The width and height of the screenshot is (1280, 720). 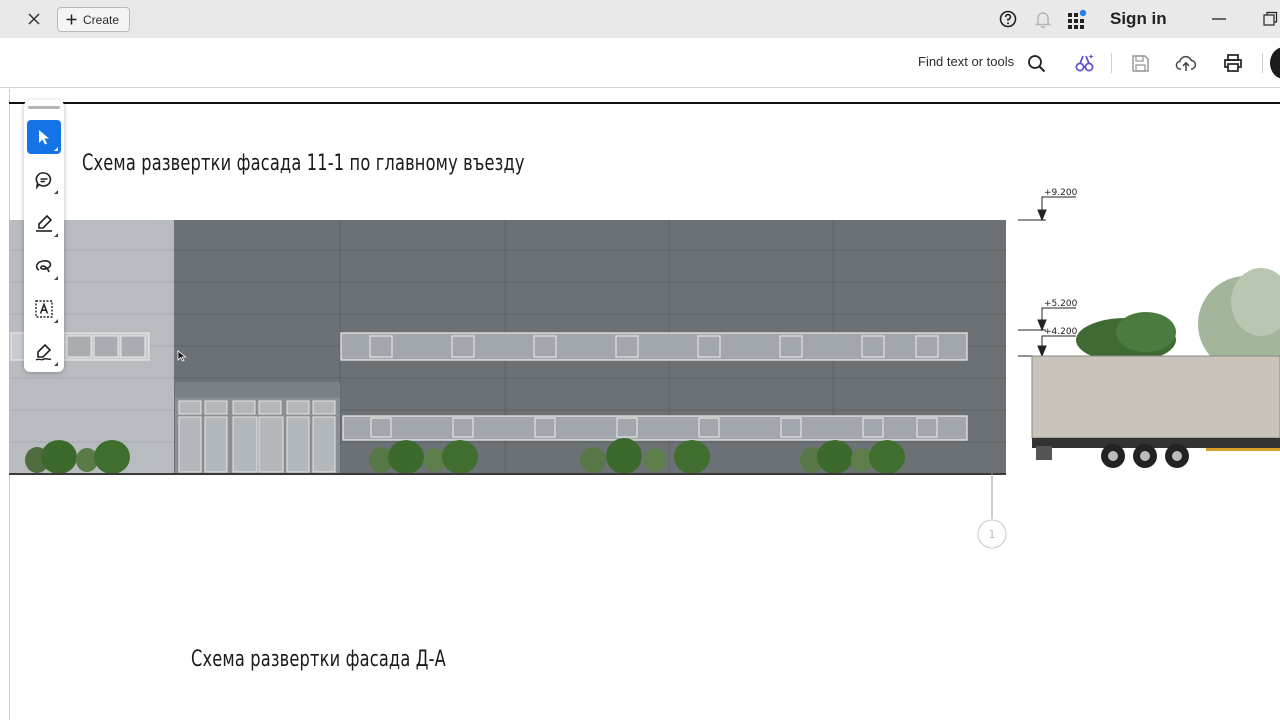 I want to click on print-icon, so click(x=1233, y=63).